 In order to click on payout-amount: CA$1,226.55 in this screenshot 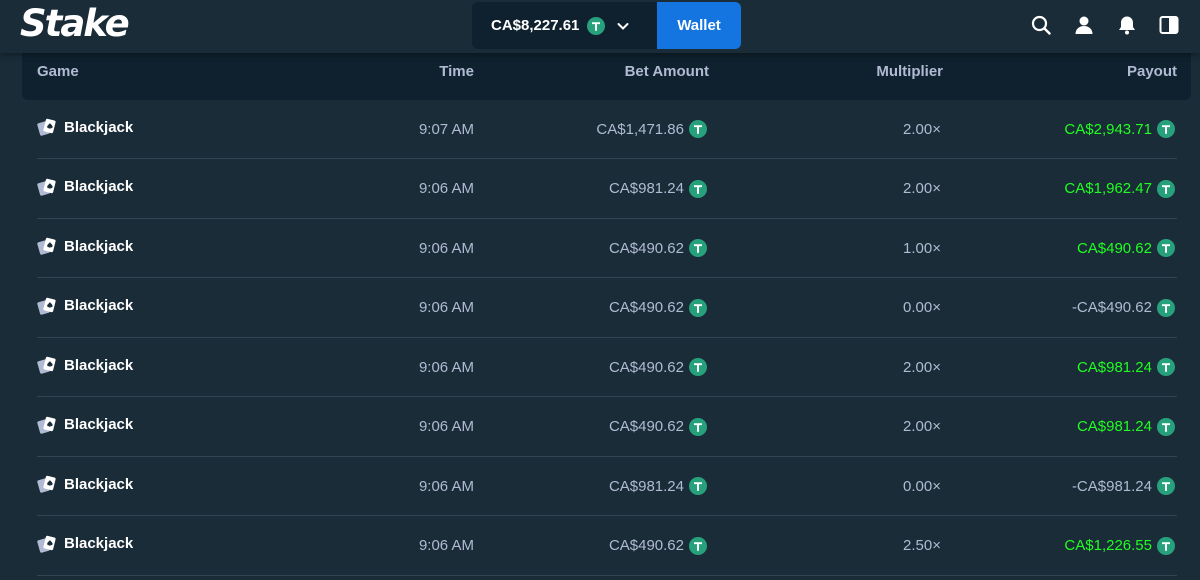, I will do `click(1108, 545)`.